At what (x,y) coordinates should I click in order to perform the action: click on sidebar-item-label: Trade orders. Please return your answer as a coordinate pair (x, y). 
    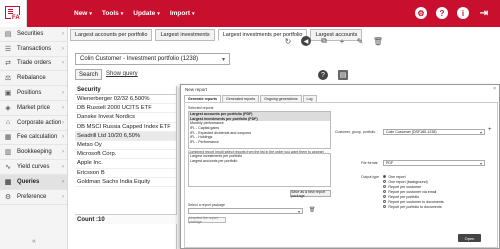
    Looking at the image, I should click on (34, 63).